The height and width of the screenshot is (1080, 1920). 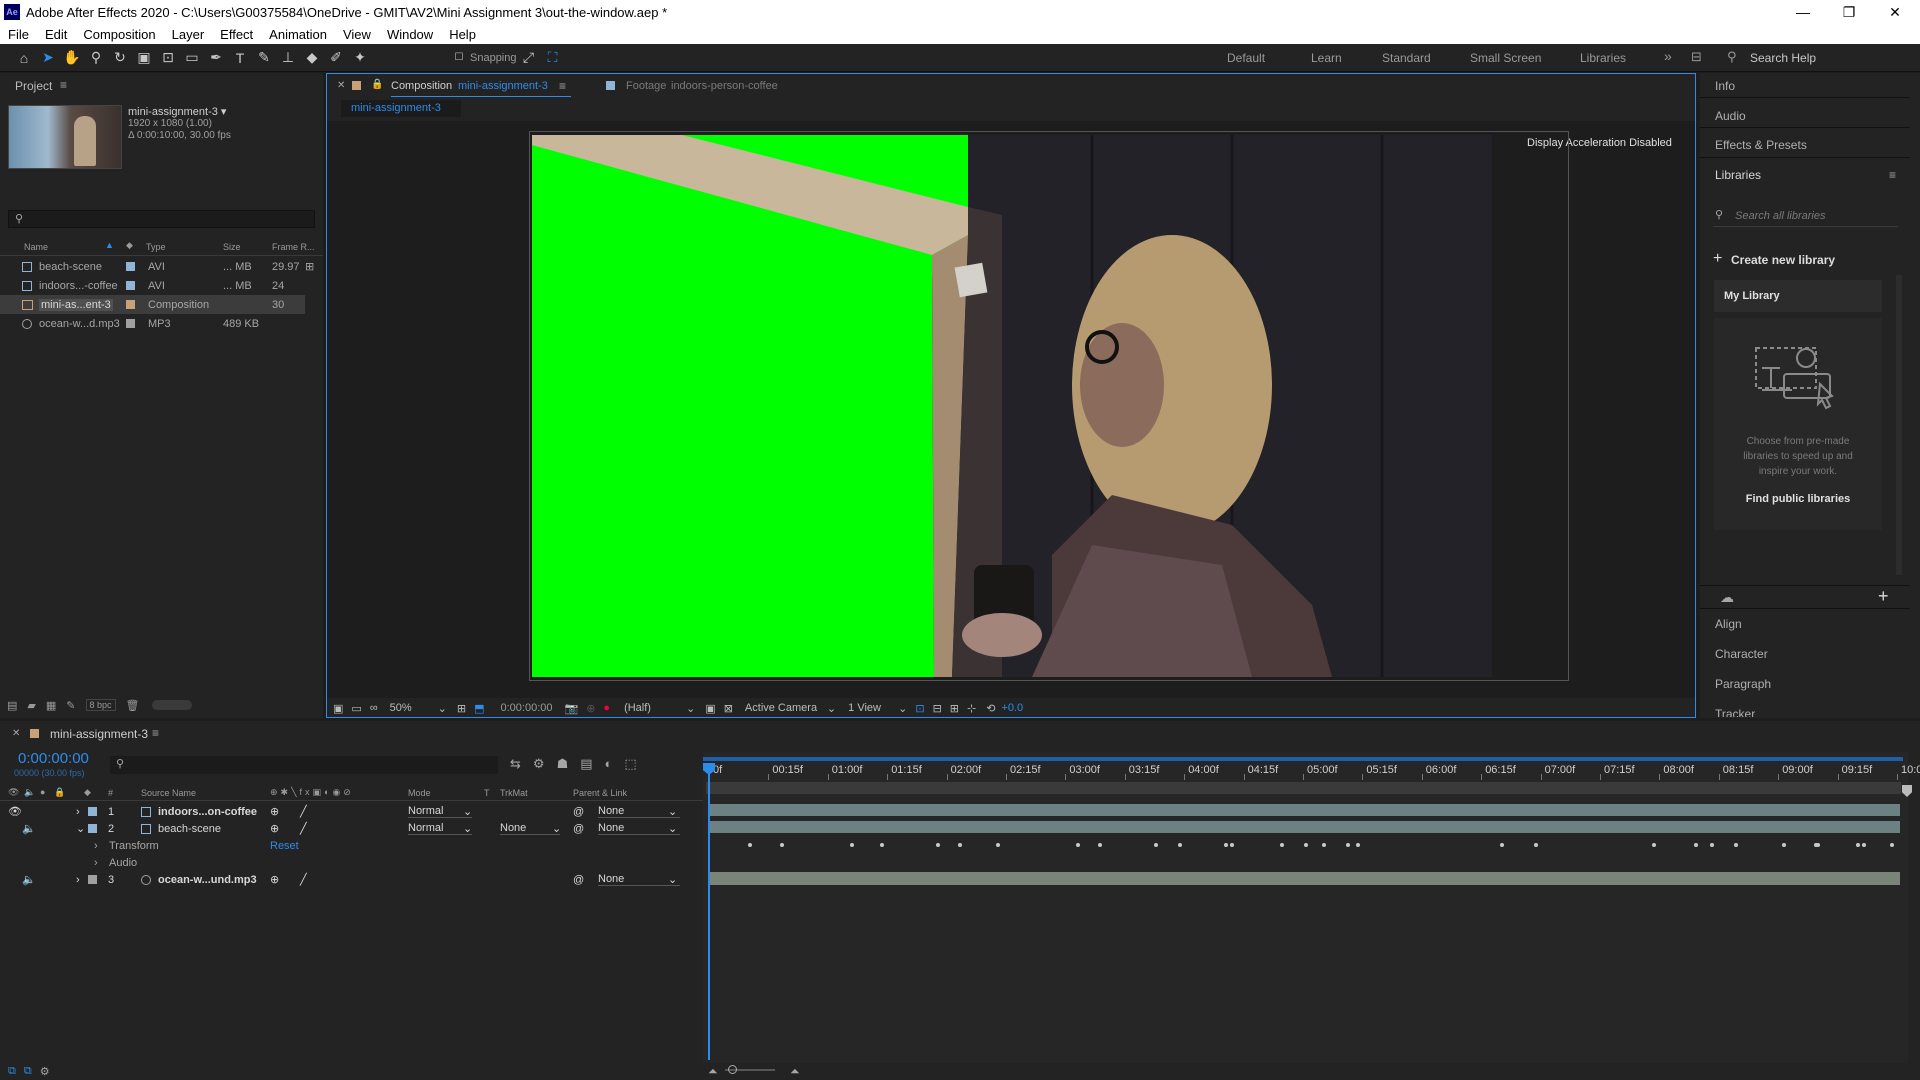 I want to click on selection-tool-icon: ➤, so click(x=48, y=58).